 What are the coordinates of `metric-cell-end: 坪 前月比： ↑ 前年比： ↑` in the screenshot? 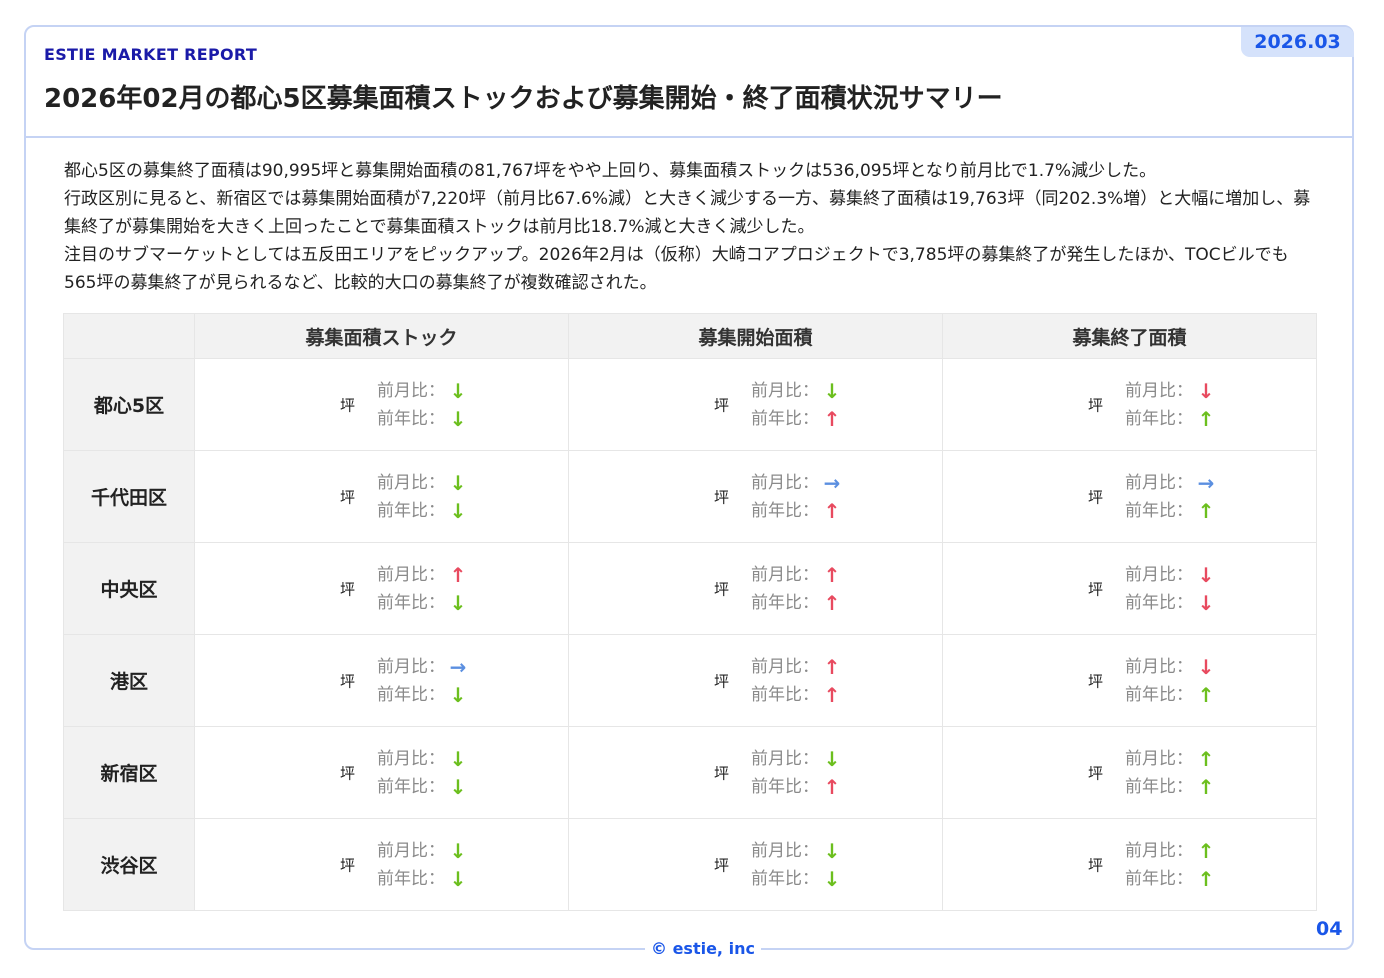 It's located at (1129, 772).